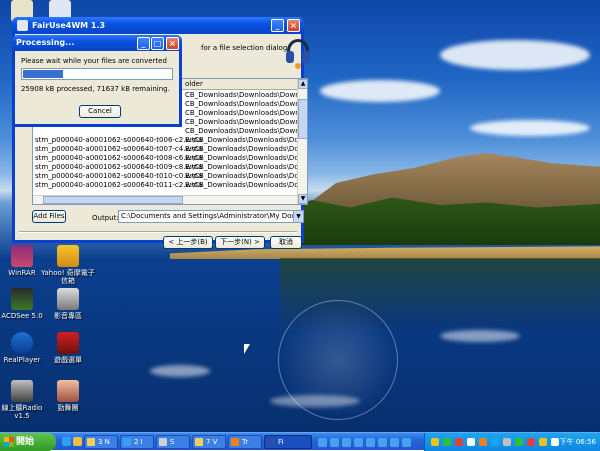 The height and width of the screenshot is (451, 600). Describe the element at coordinates (137, 442) in the screenshot. I see `task-2: 2 I` at that location.